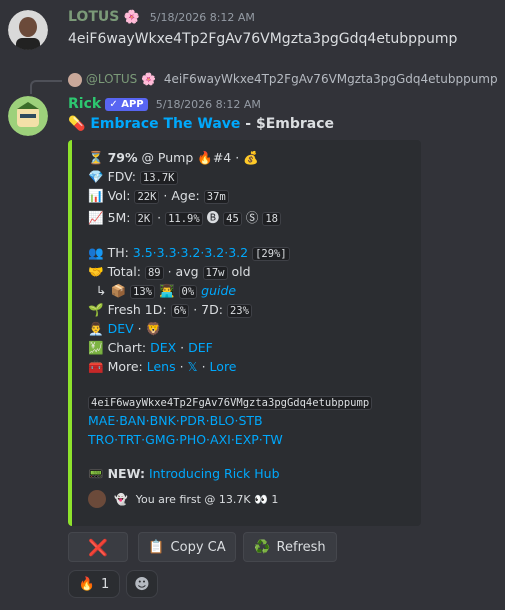 The image size is (505, 610). Describe the element at coordinates (180, 311) in the screenshot. I see `fresh-1d-value: 6%` at that location.